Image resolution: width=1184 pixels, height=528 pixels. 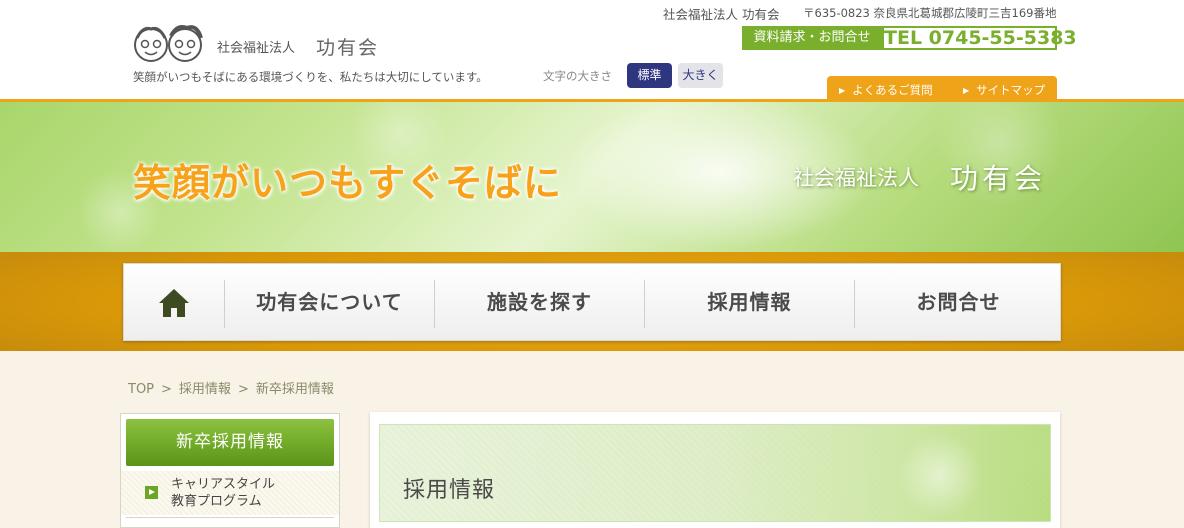 I want to click on global-nav: 功有会について 施設を探す 採用情報 お問合せ, so click(x=592, y=302).